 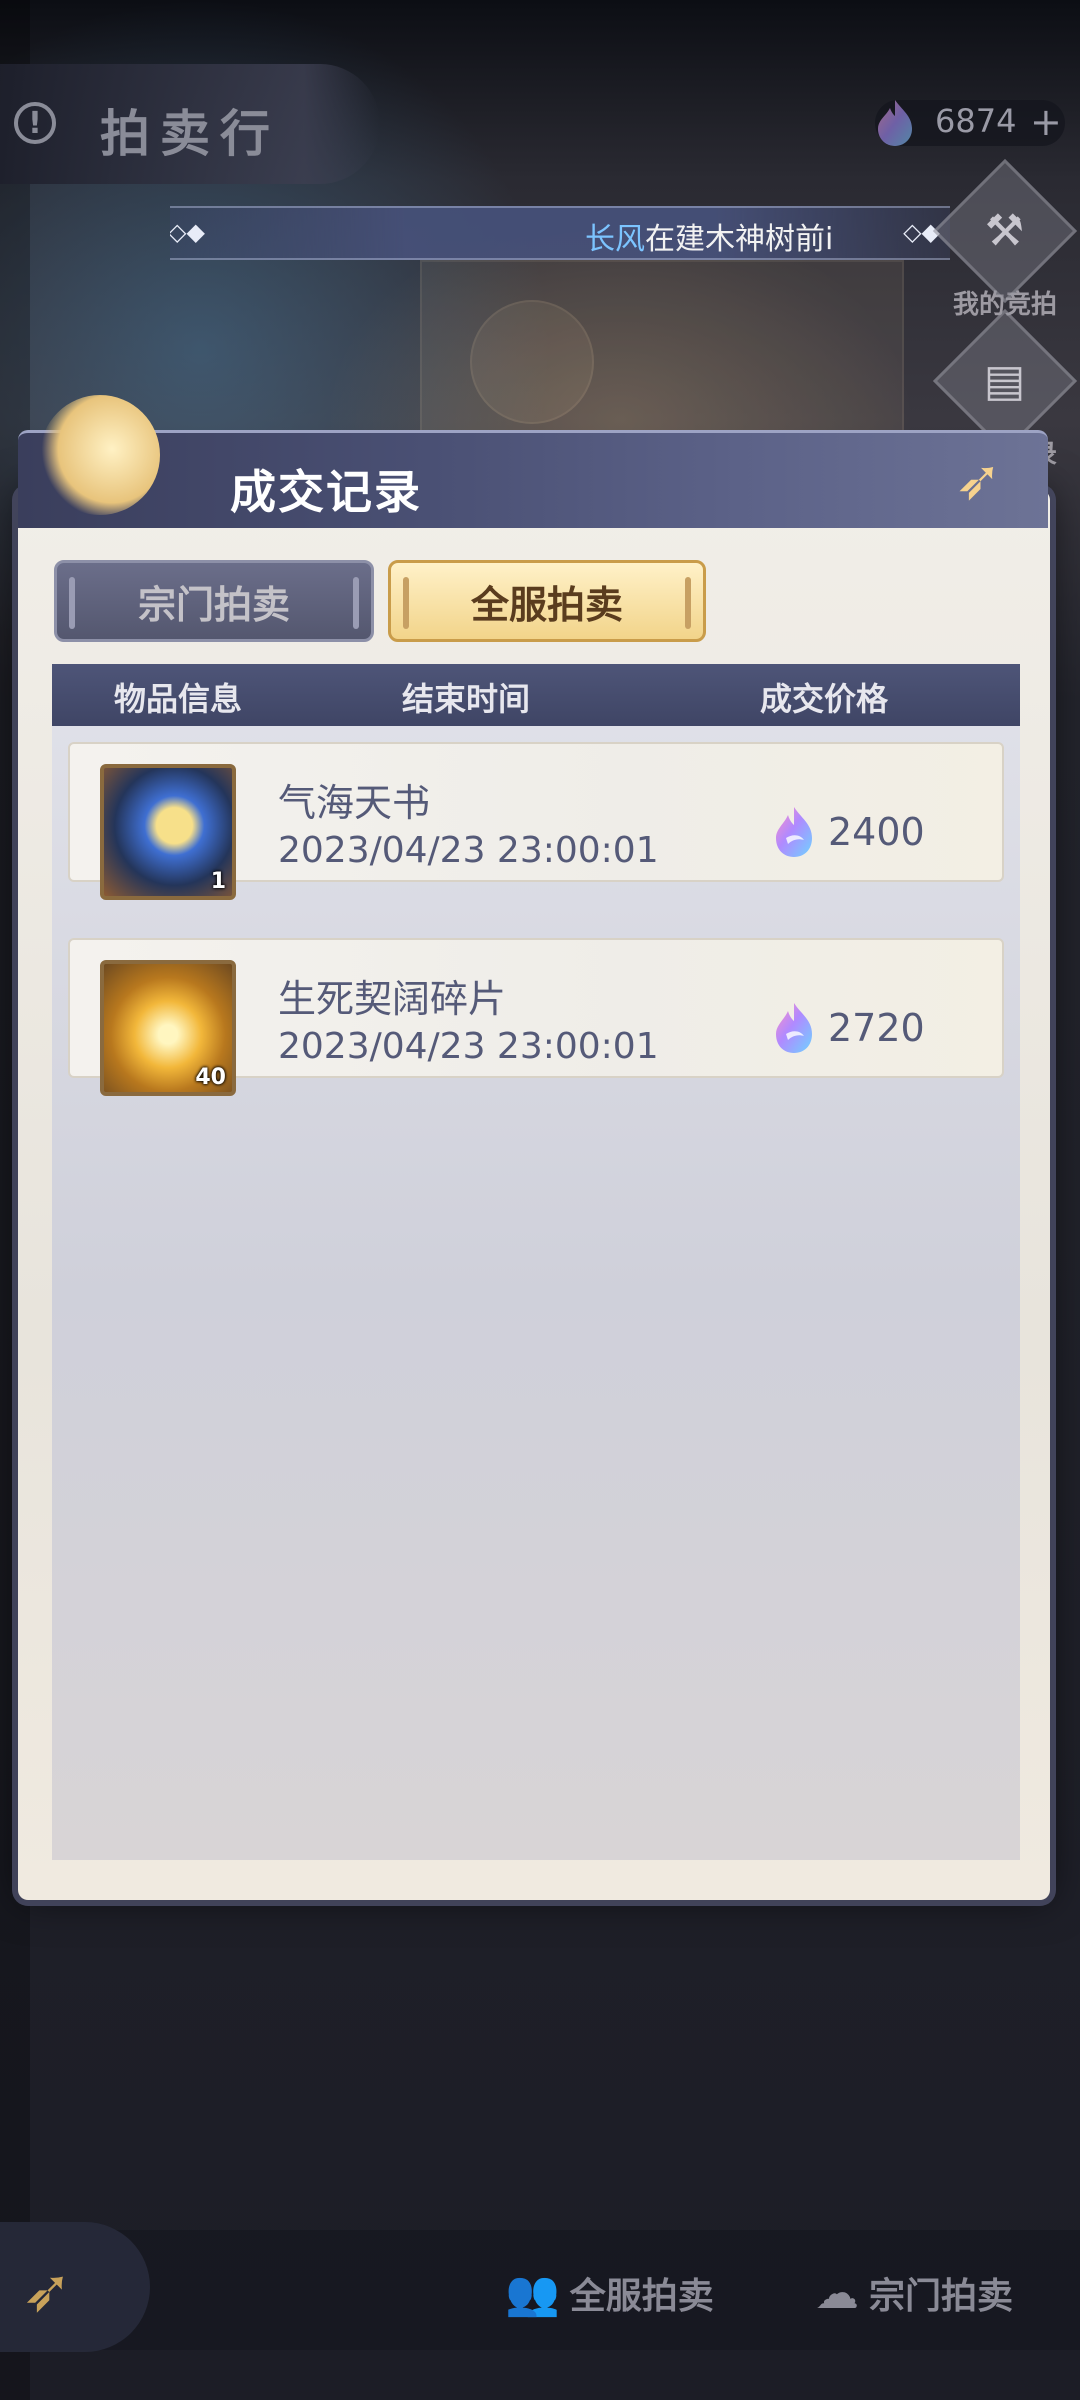 I want to click on tab-label: 宗门拍卖, so click(x=213, y=604).